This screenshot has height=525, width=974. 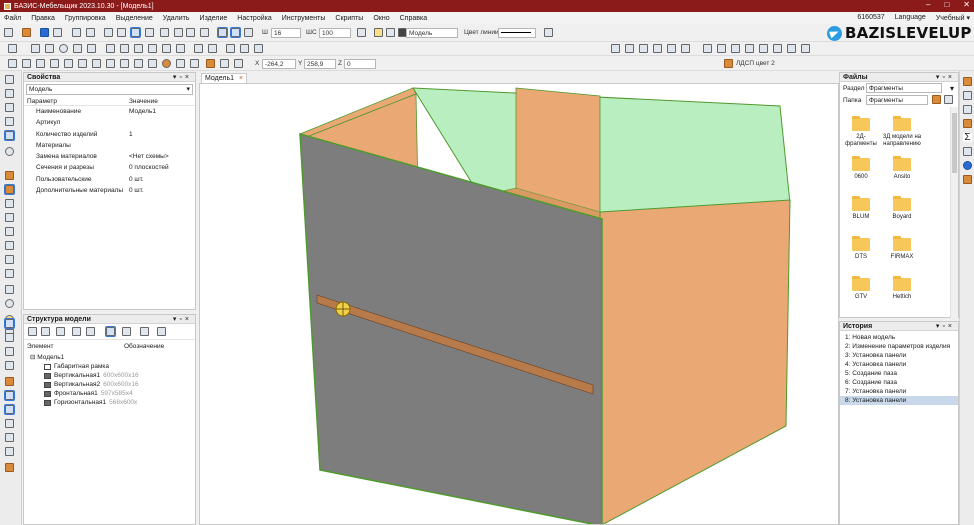 What do you see at coordinates (286, 33) in the screenshot?
I see `line-width-field: 16` at bounding box center [286, 33].